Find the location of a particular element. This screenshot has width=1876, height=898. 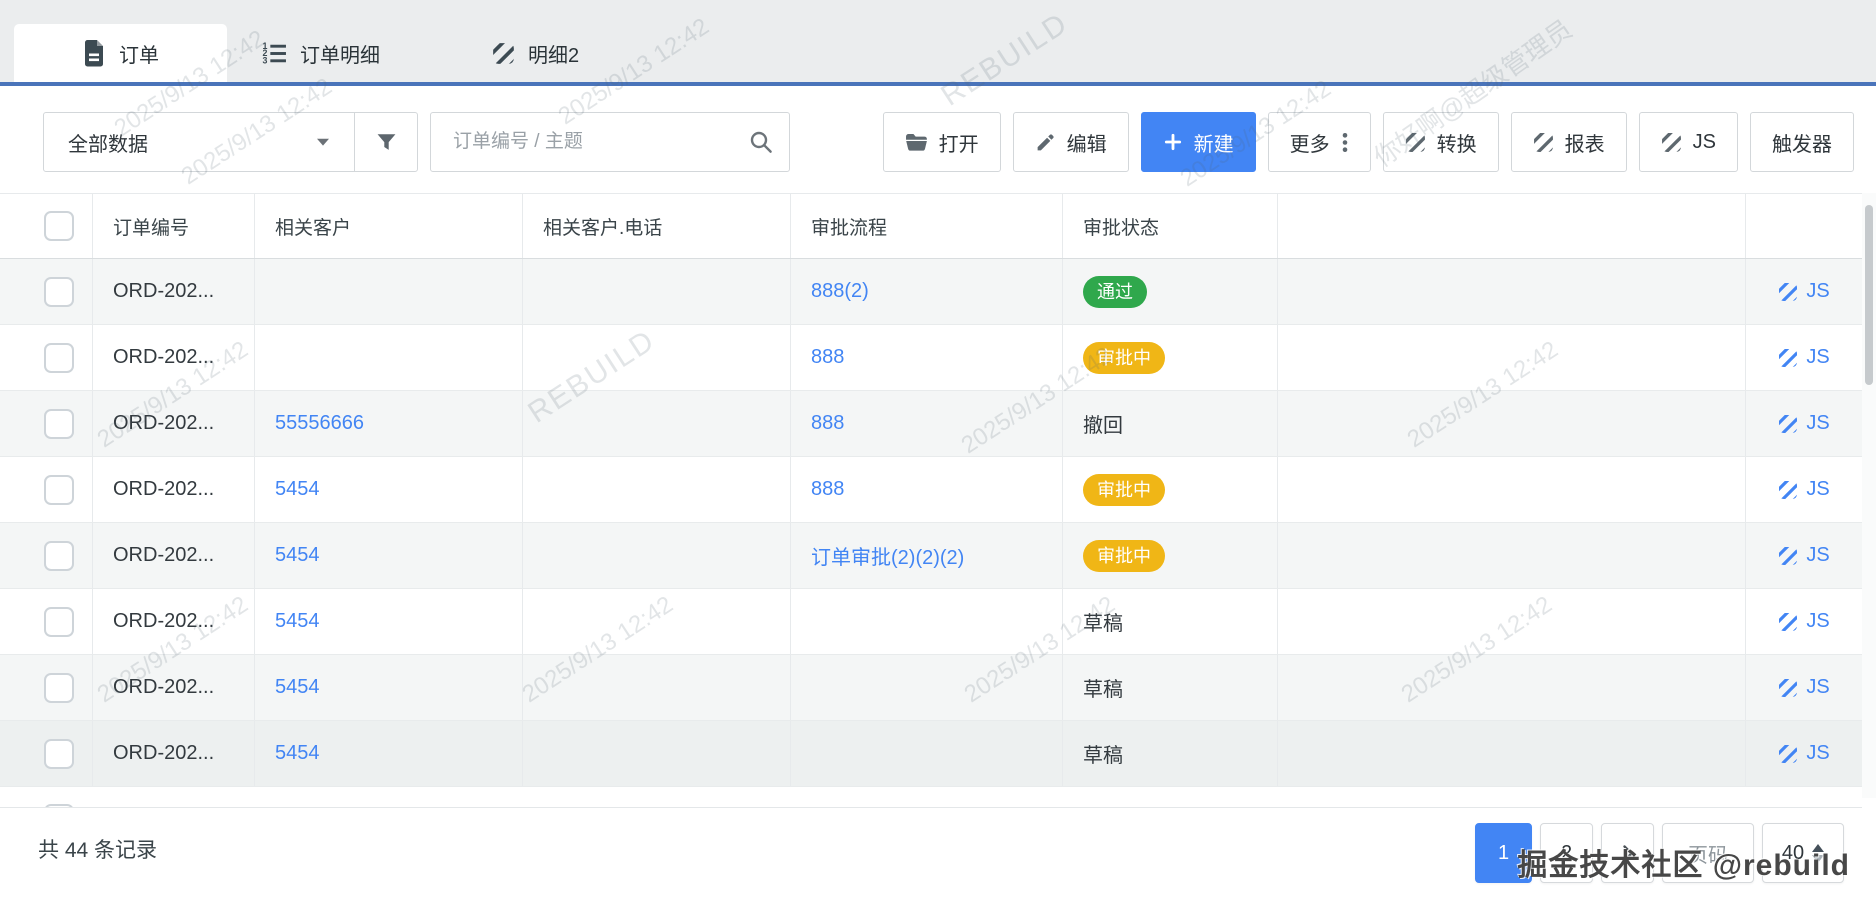

convert-button: 转换 is located at coordinates (1440, 142).